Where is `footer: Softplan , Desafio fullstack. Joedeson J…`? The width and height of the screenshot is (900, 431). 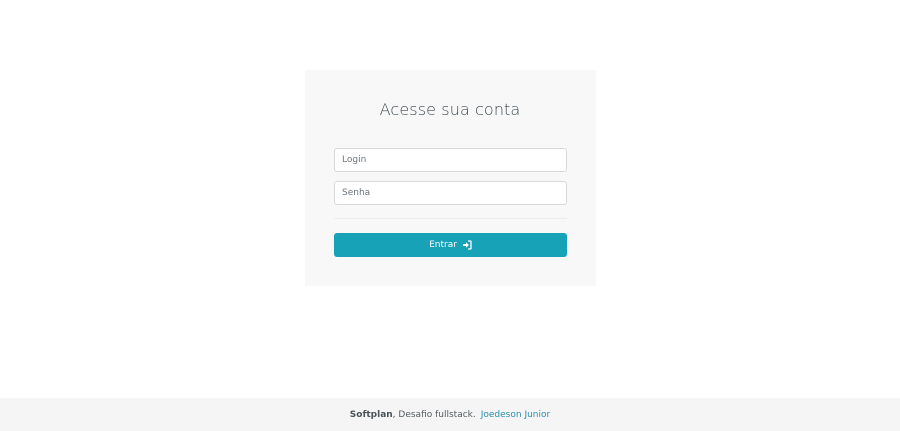 footer: Softplan , Desafio fullstack. Joedeson J… is located at coordinates (450, 414).